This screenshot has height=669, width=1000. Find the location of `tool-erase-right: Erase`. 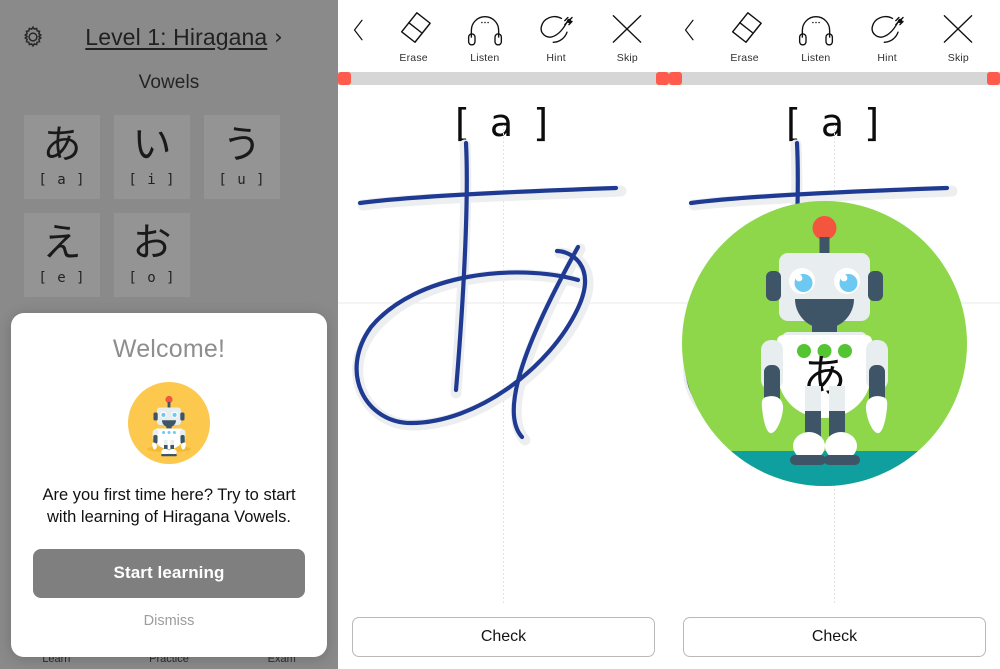

tool-erase-right: Erase is located at coordinates (745, 35).